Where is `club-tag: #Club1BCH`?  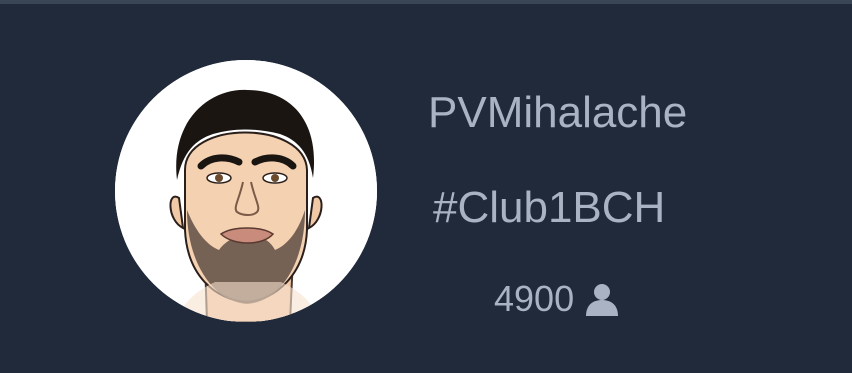
club-tag: #Club1BCH is located at coordinates (549, 208).